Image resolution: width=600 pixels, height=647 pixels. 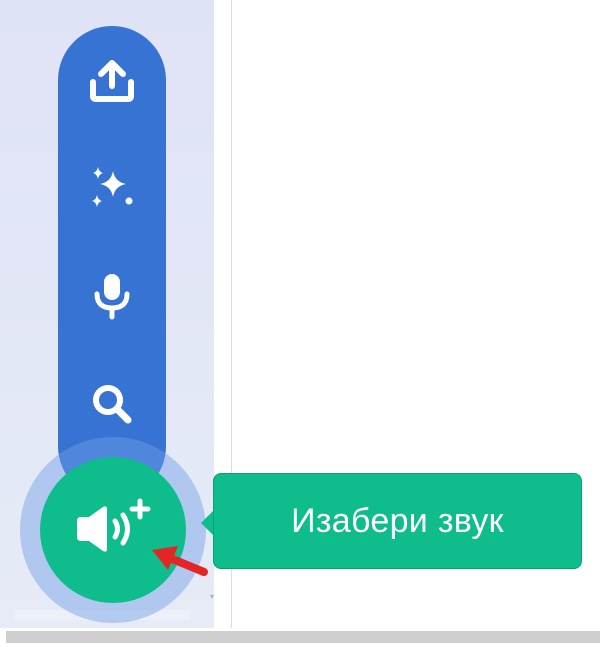 I want to click on scroll-arrow-icon: ▾, so click(x=212, y=596).